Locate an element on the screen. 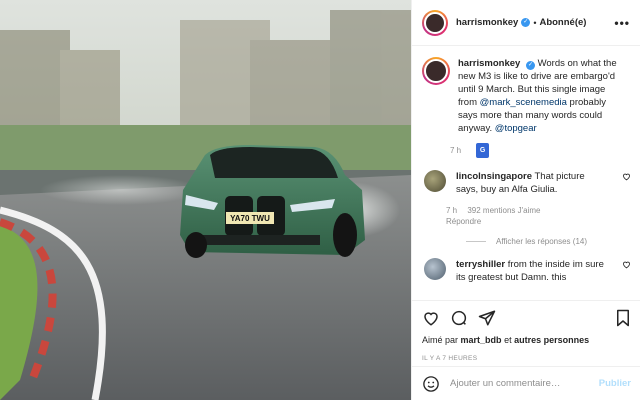  divider-line is located at coordinates (476, 241).